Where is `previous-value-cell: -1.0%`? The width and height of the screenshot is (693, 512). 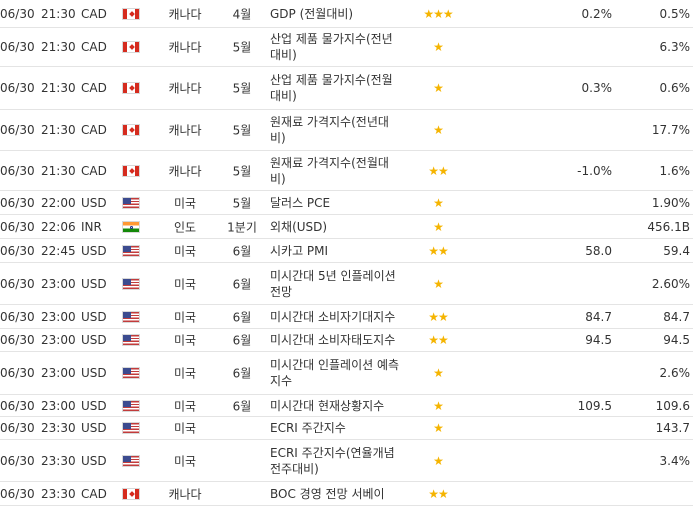
previous-value-cell: -1.0% is located at coordinates (594, 170).